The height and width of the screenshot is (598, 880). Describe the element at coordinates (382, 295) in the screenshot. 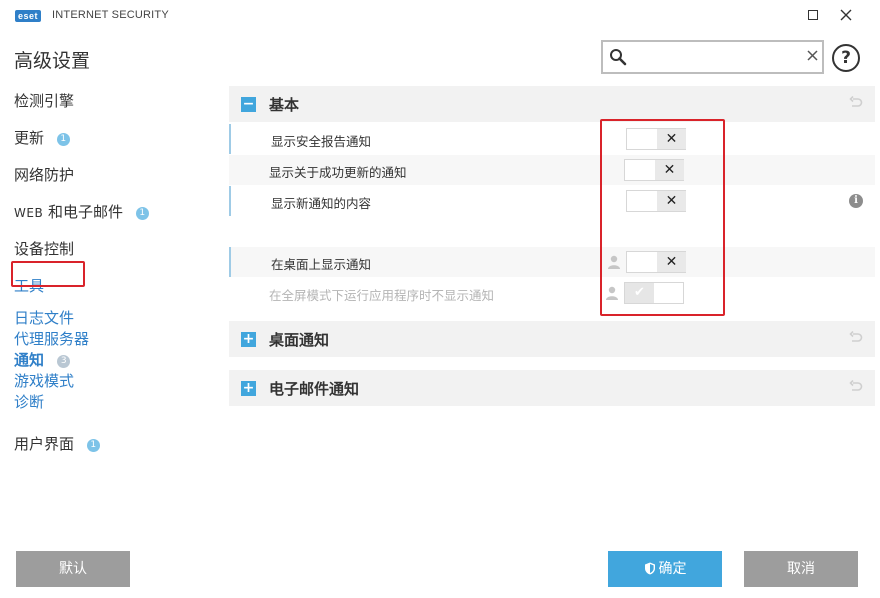

I see `setting-label: 在全屏模式下运行应用程序时不显示通知` at that location.